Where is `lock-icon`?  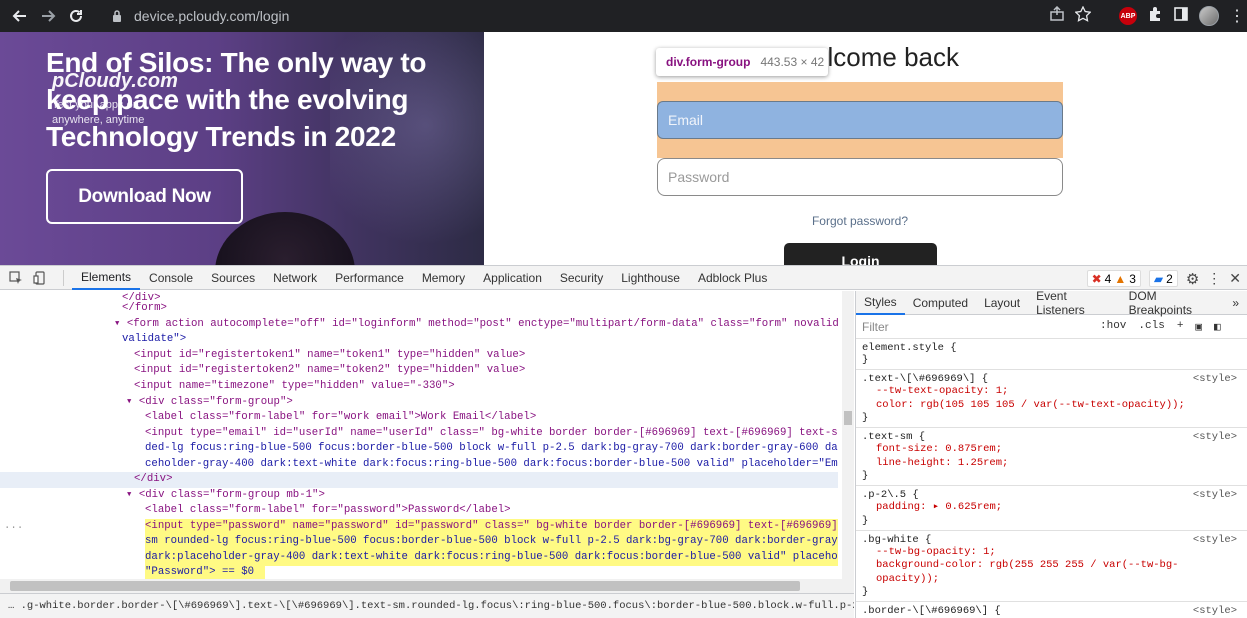 lock-icon is located at coordinates (117, 16).